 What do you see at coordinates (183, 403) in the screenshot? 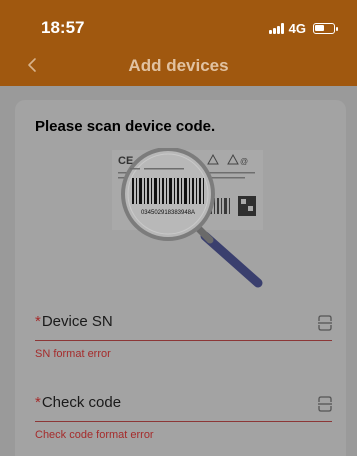
I see `check-code-input: *Check code` at bounding box center [183, 403].